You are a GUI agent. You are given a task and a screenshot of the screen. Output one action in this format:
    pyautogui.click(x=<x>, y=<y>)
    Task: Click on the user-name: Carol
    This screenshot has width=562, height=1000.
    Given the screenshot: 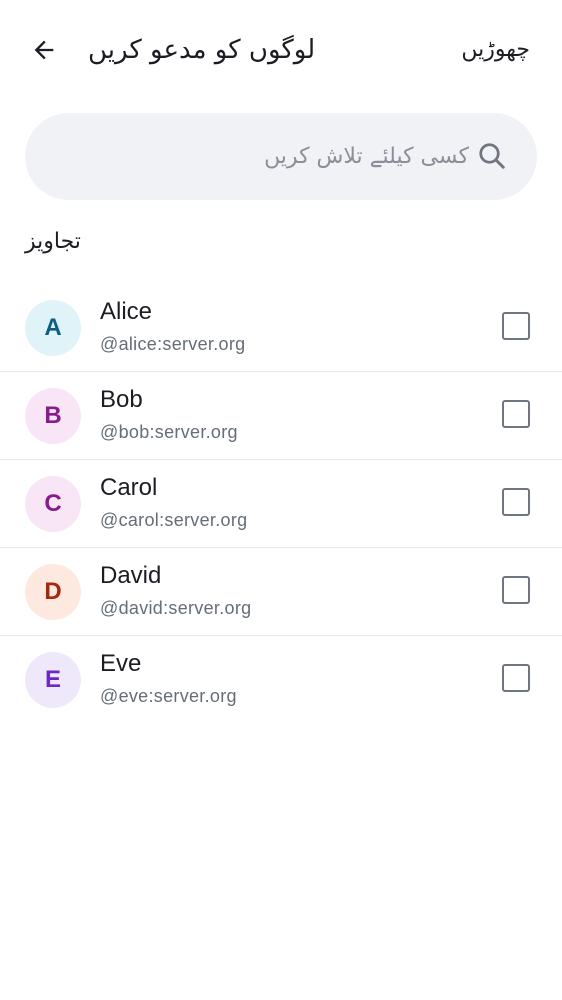 What is the action you would take?
    pyautogui.click(x=129, y=487)
    